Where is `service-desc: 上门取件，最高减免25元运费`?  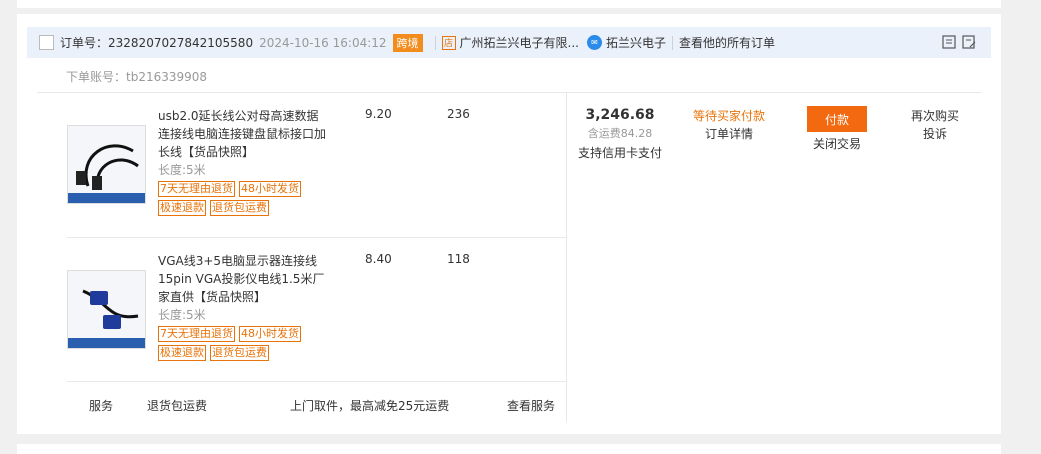
service-desc: 上门取件，最高减免25元运费 is located at coordinates (370, 406).